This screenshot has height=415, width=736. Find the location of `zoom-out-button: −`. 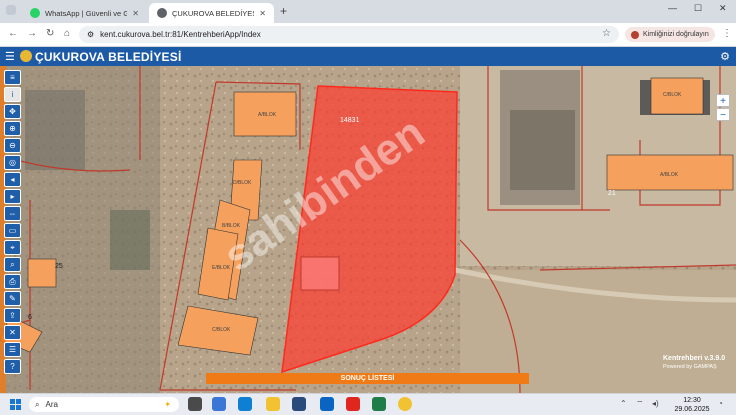

zoom-out-button: − is located at coordinates (723, 114).